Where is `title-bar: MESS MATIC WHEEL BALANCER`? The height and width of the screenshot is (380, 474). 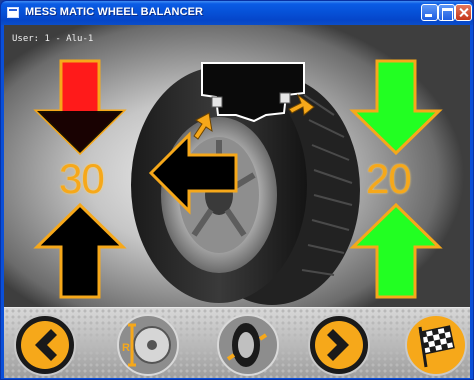 title-bar: MESS MATIC WHEEL BALANCER is located at coordinates (237, 13).